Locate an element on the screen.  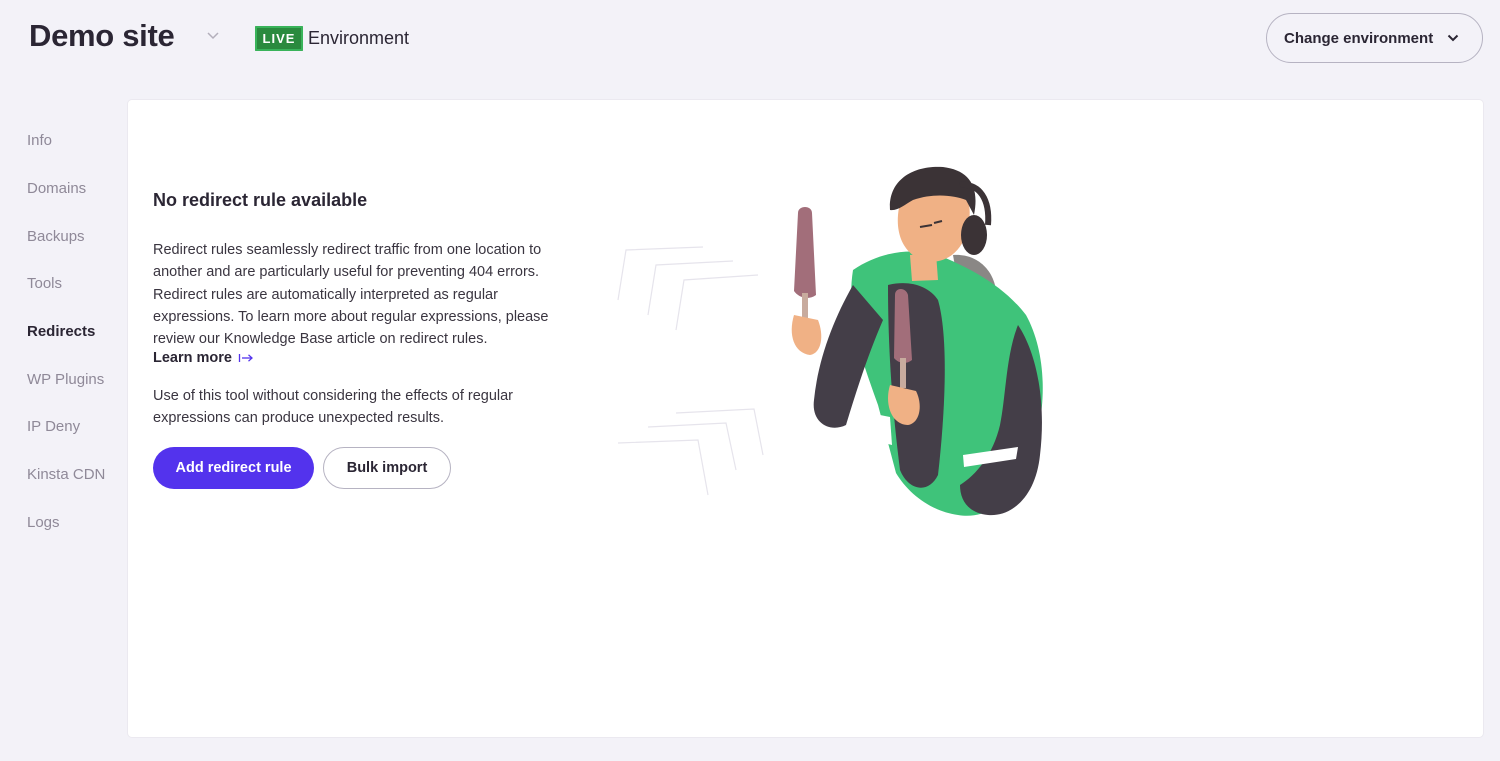
sidebar-item-tools: Tools is located at coordinates (44, 283).